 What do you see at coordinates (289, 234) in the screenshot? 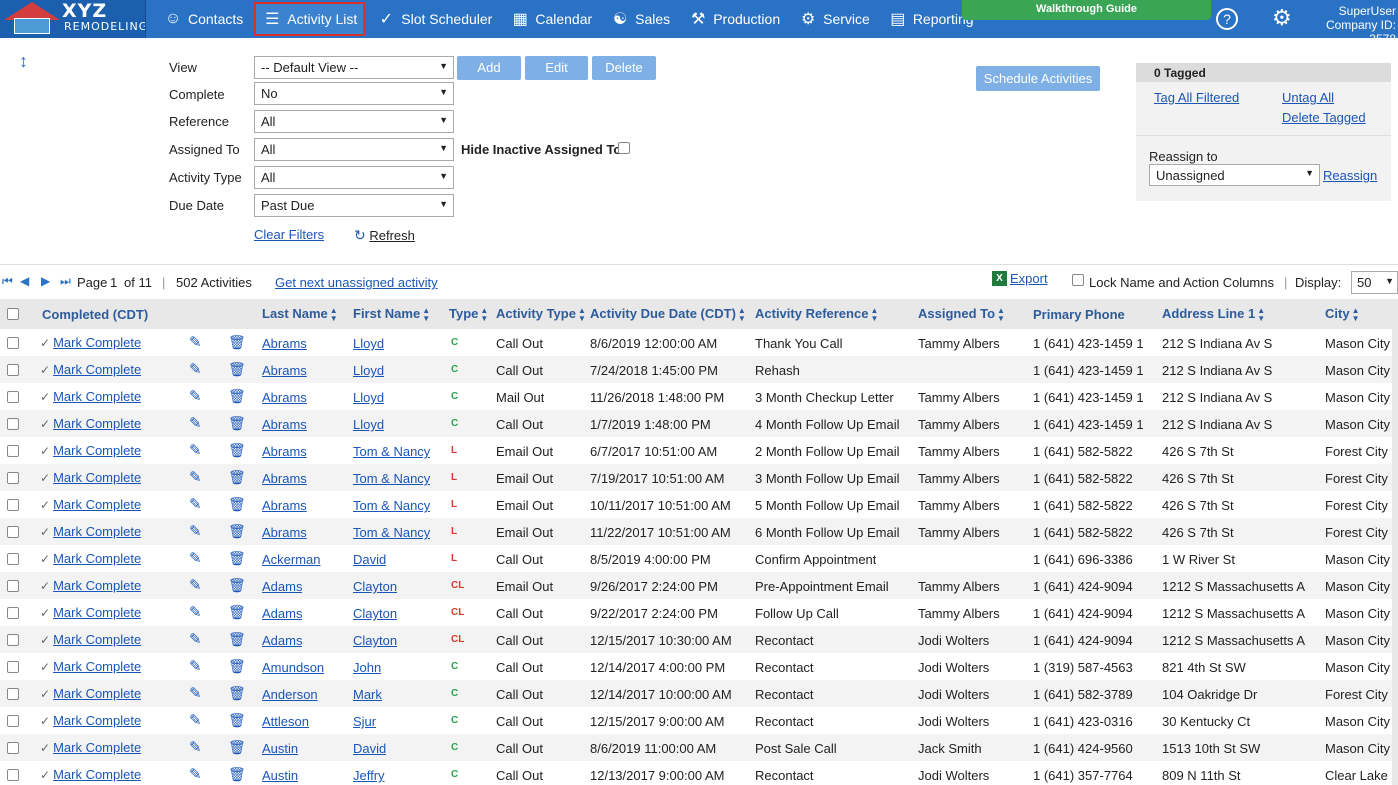
I see `clear-filters-link: Clear Filters` at bounding box center [289, 234].